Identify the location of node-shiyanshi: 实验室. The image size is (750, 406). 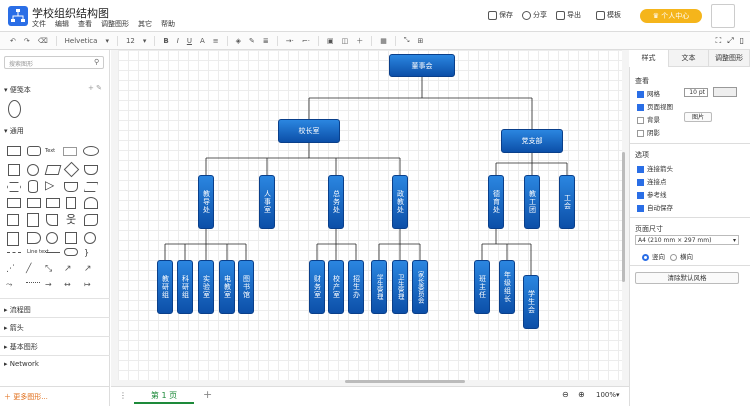
(206, 287).